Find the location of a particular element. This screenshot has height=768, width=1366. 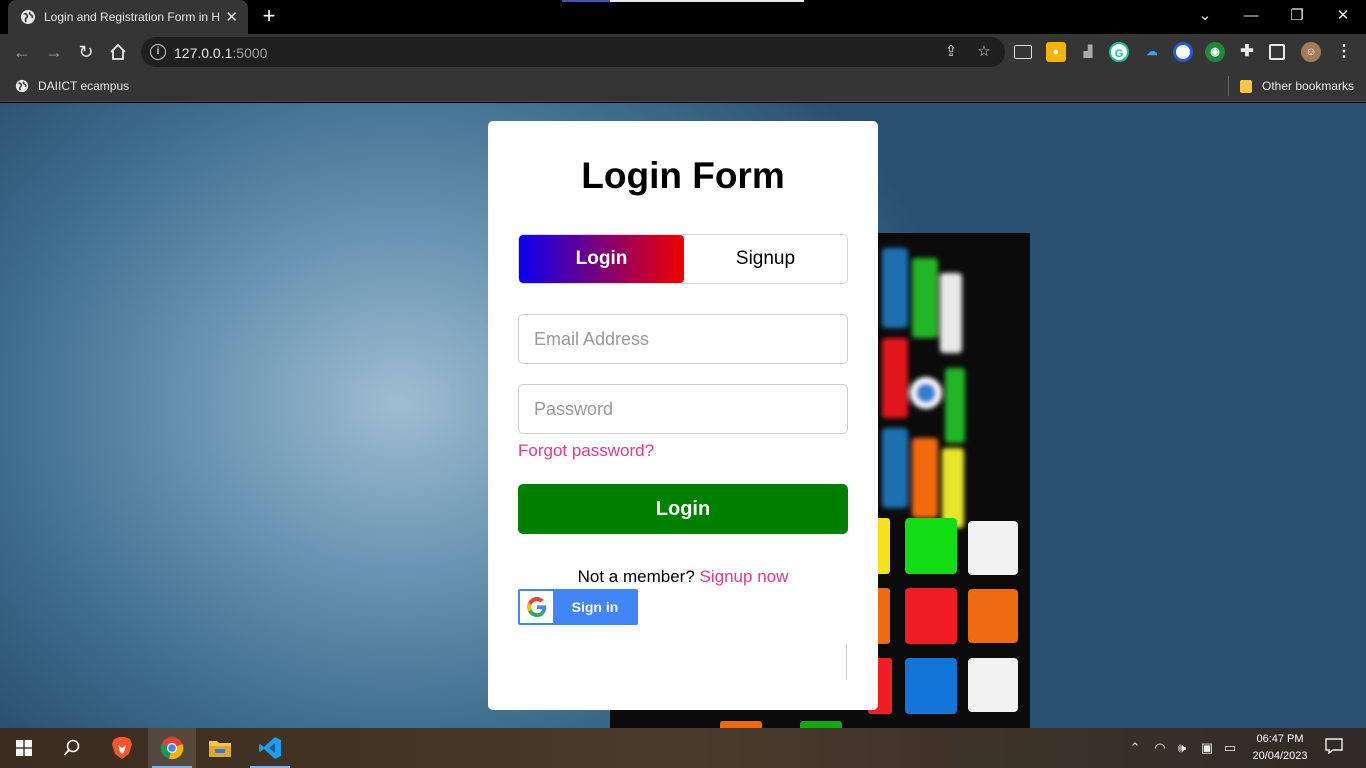

form-toggle: Login Signup is located at coordinates (683, 259).